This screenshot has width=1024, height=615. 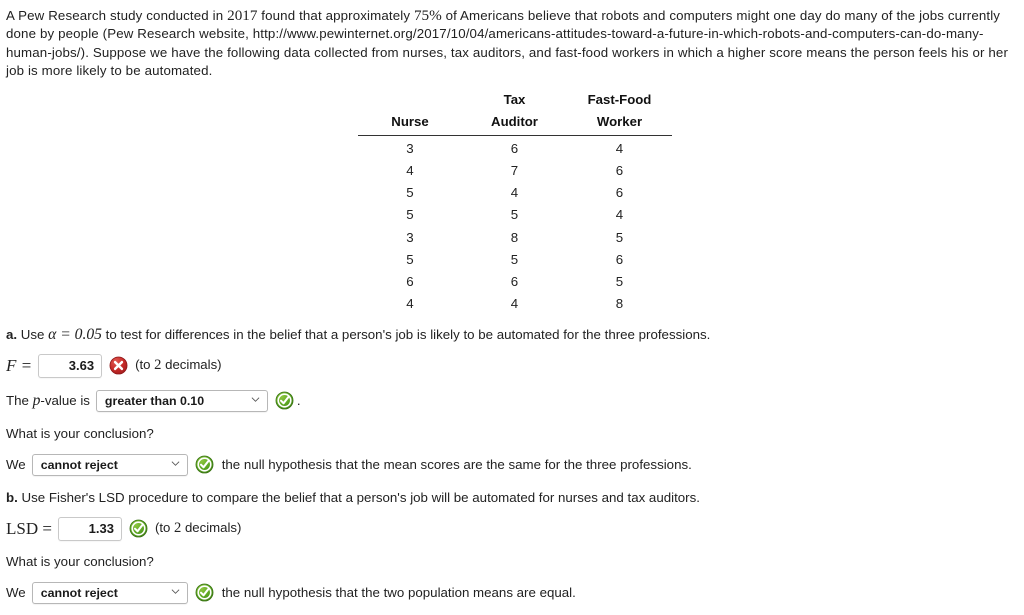 I want to click on table-row: 5 5 6, so click(x=515, y=260).